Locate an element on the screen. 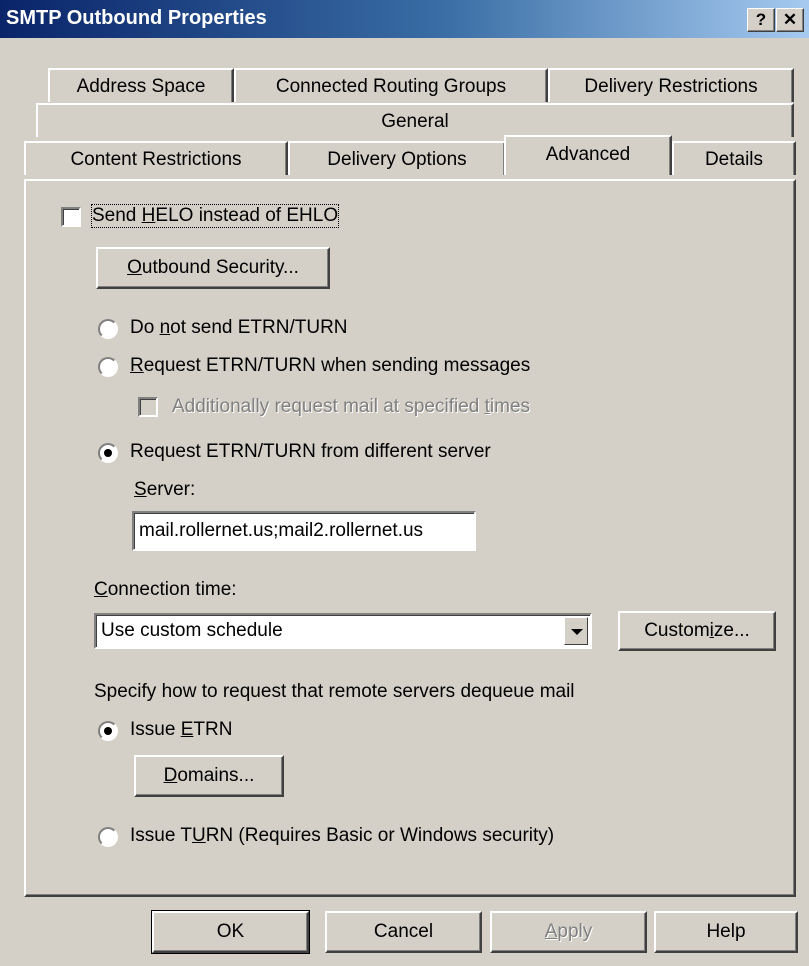 The width and height of the screenshot is (809, 966). tab-label: Details is located at coordinates (734, 159).